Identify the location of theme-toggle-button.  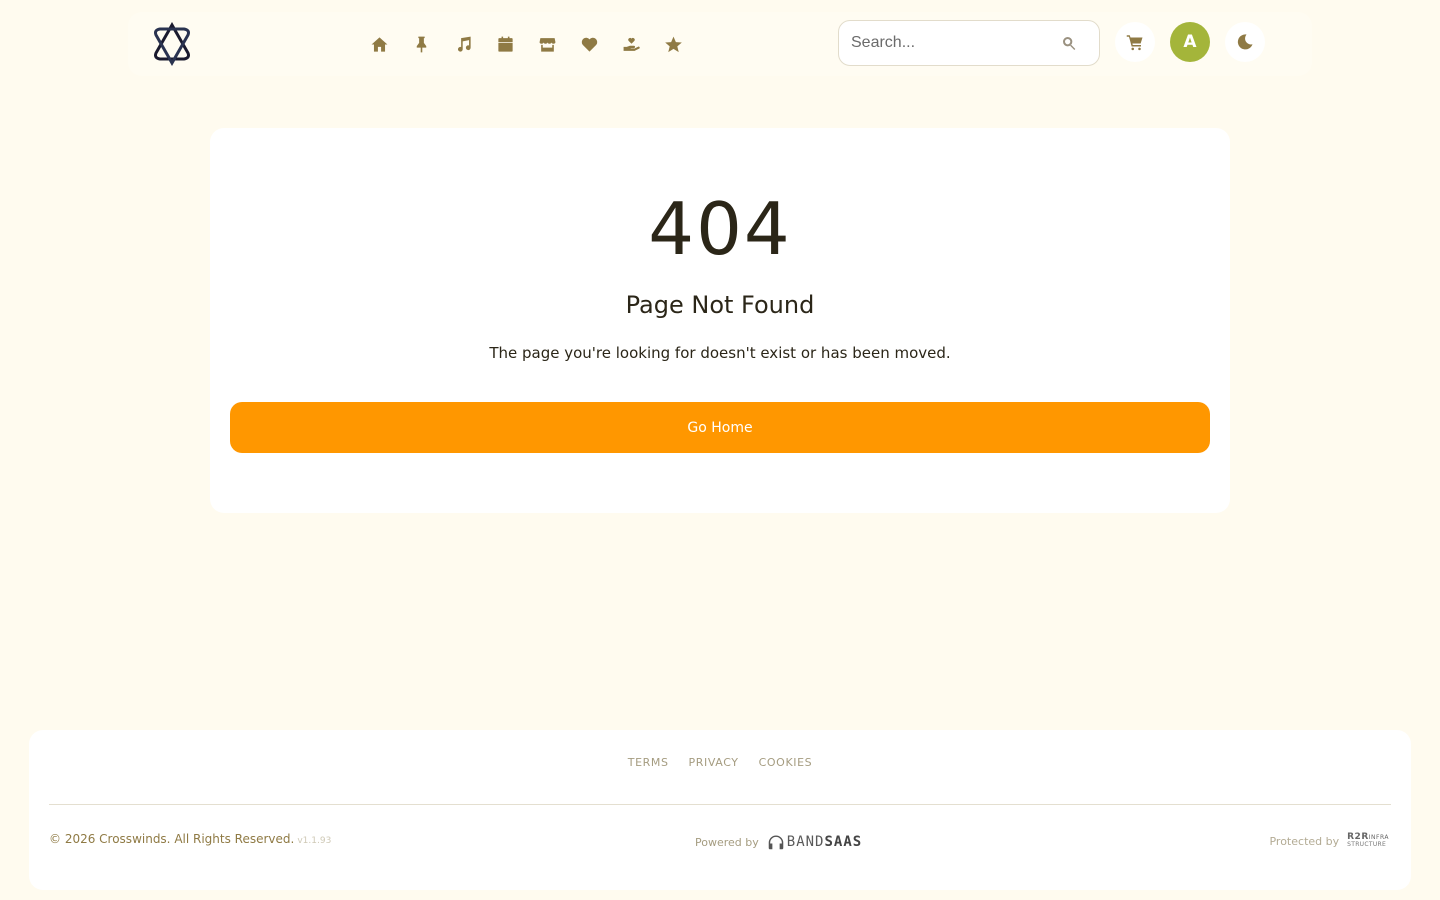
(1245, 42).